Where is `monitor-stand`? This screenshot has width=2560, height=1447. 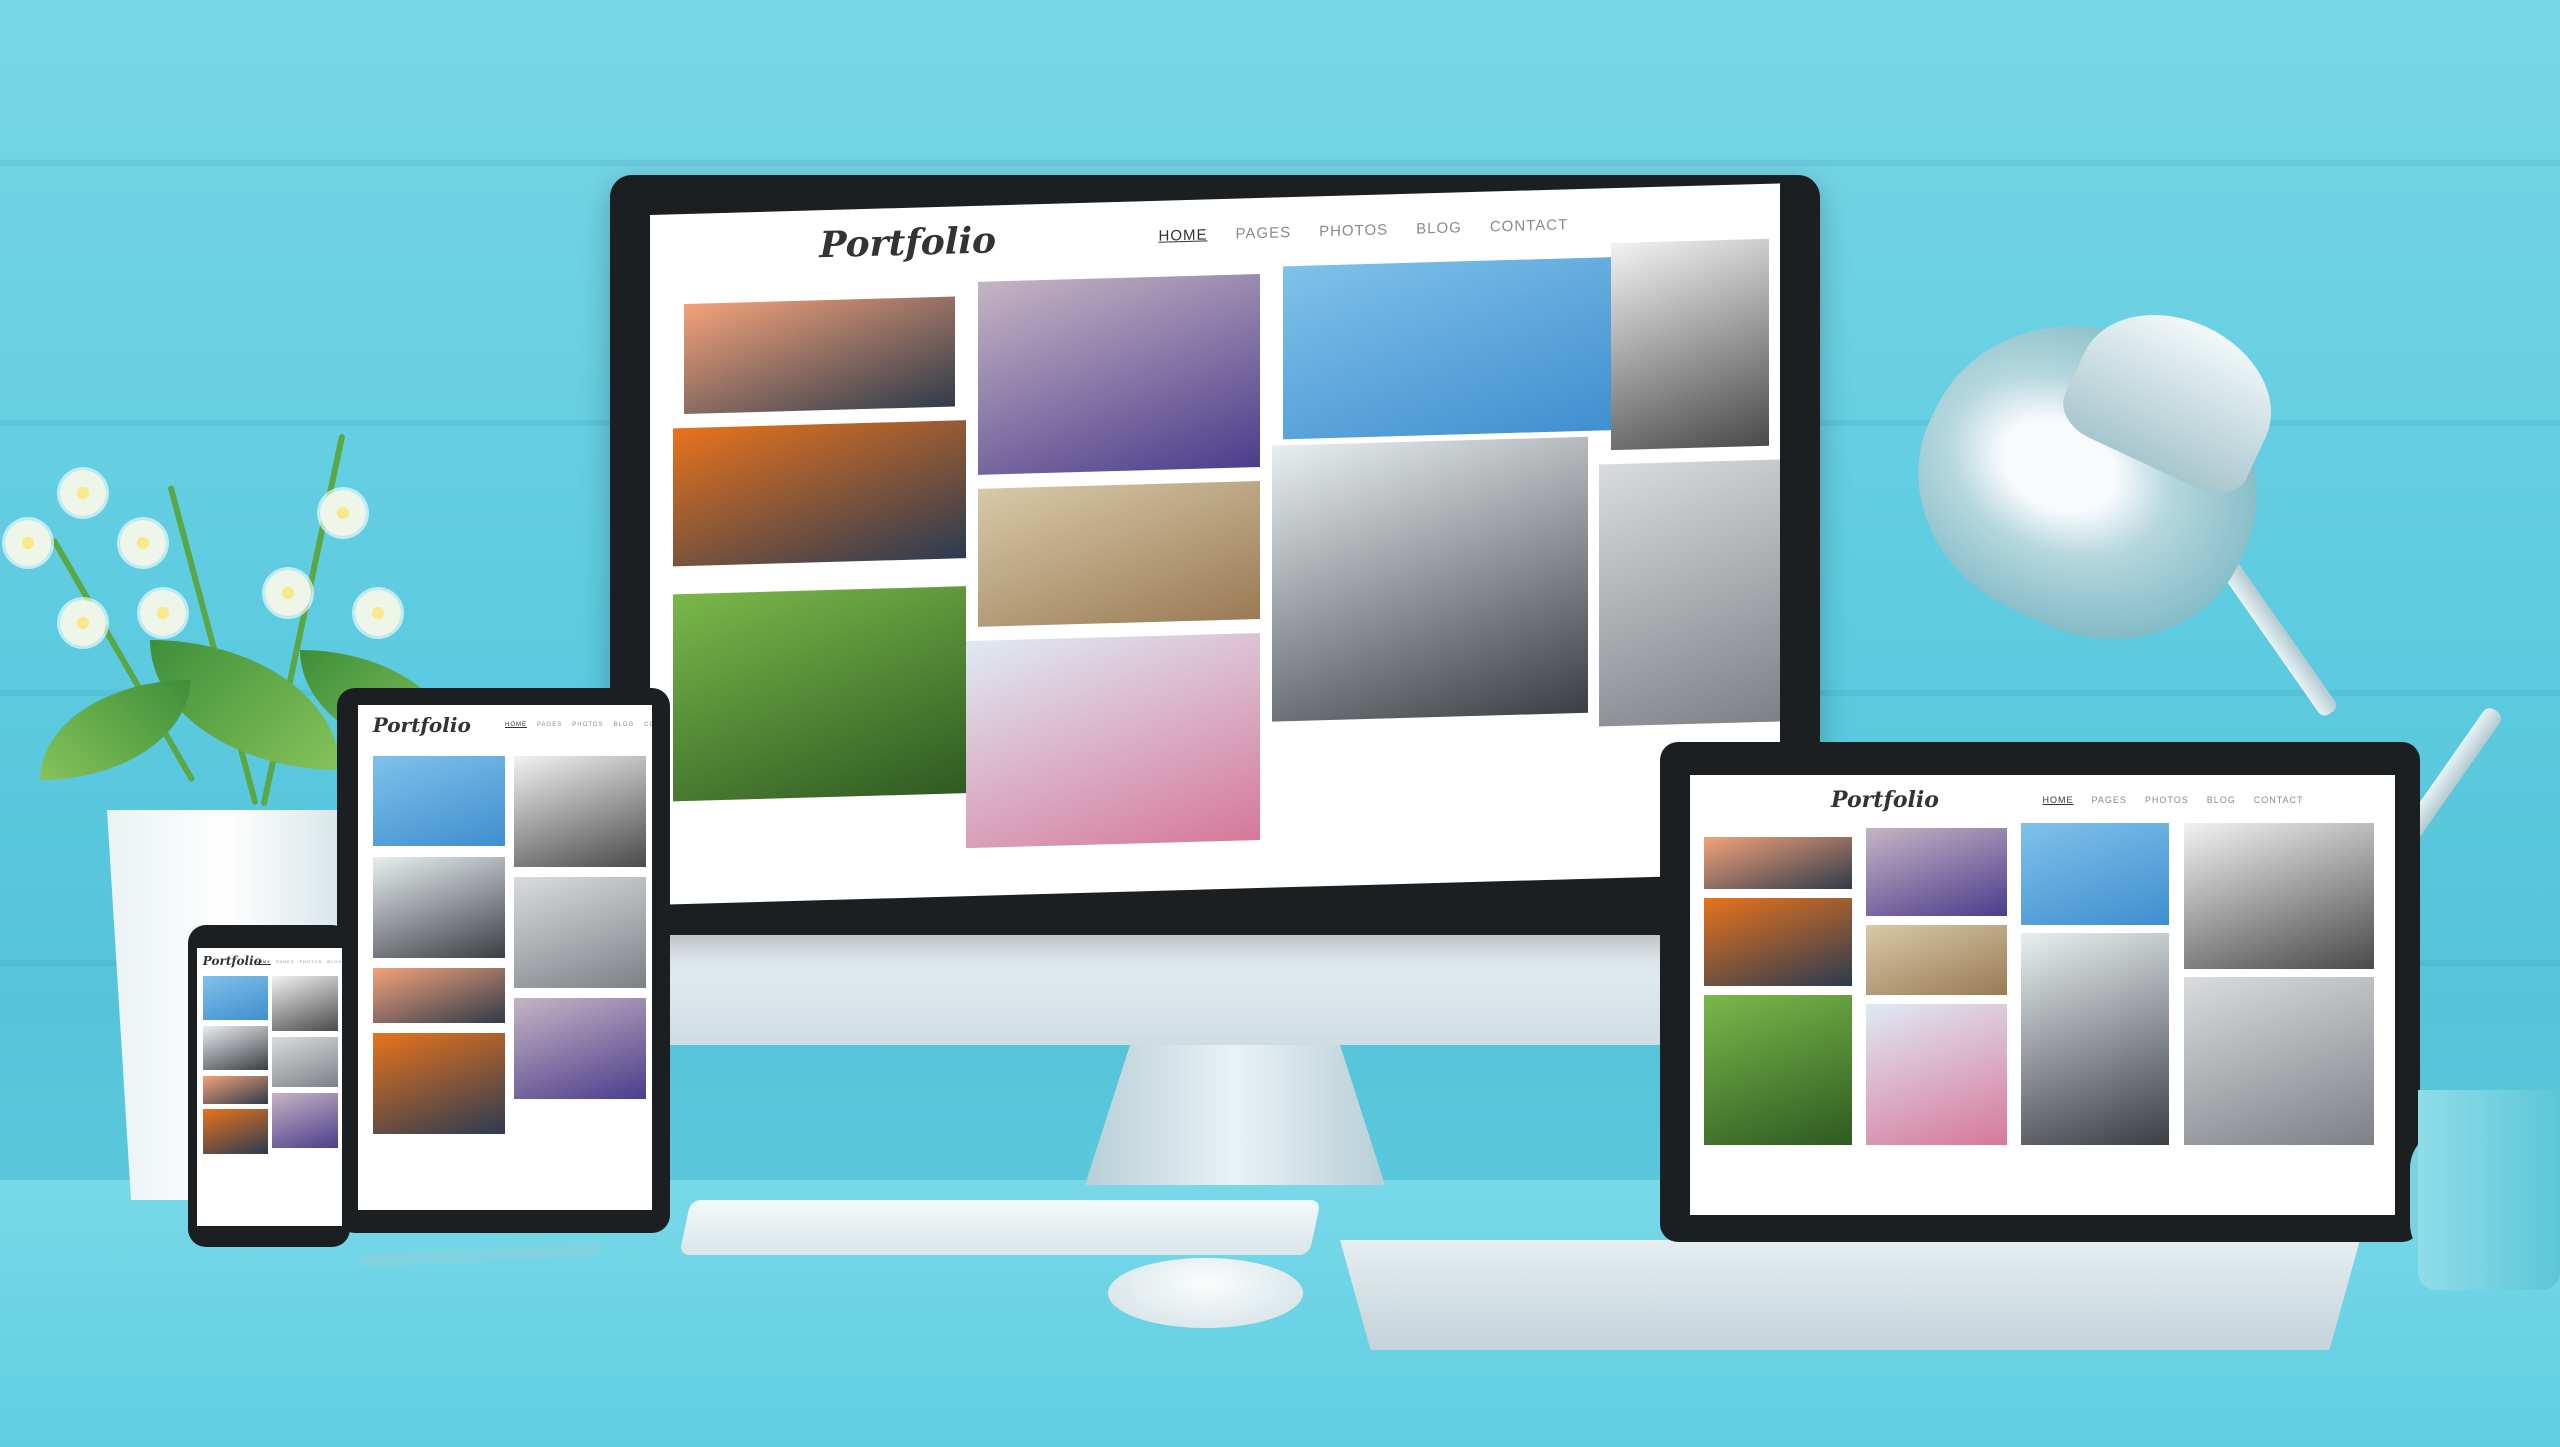 monitor-stand is located at coordinates (1235, 1115).